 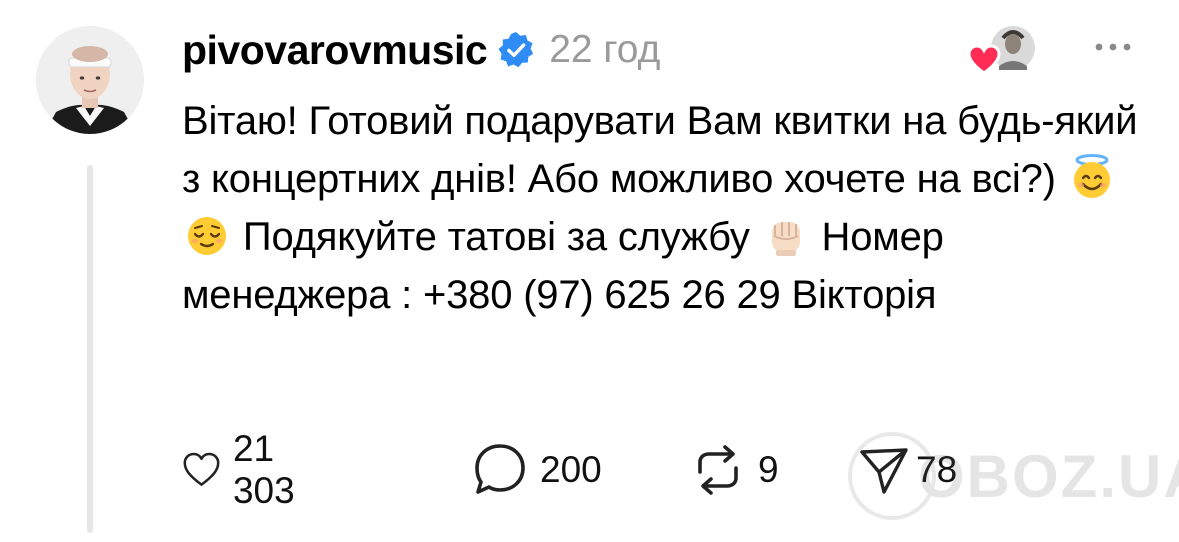 I want to click on post-text-part-2: Подякуйте татові за службу, so click(x=496, y=237).